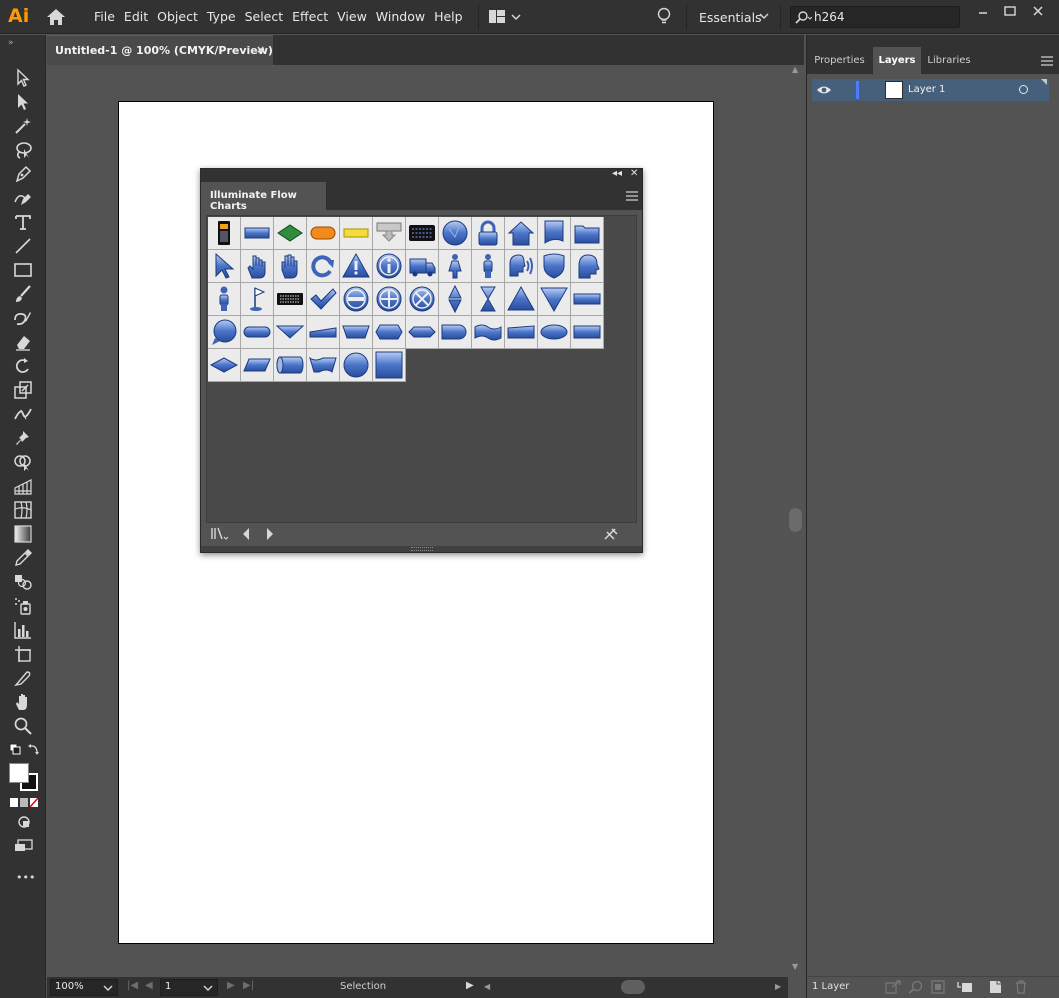 This screenshot has height=998, width=1059. I want to click on server-rack-symbol, so click(422, 233).